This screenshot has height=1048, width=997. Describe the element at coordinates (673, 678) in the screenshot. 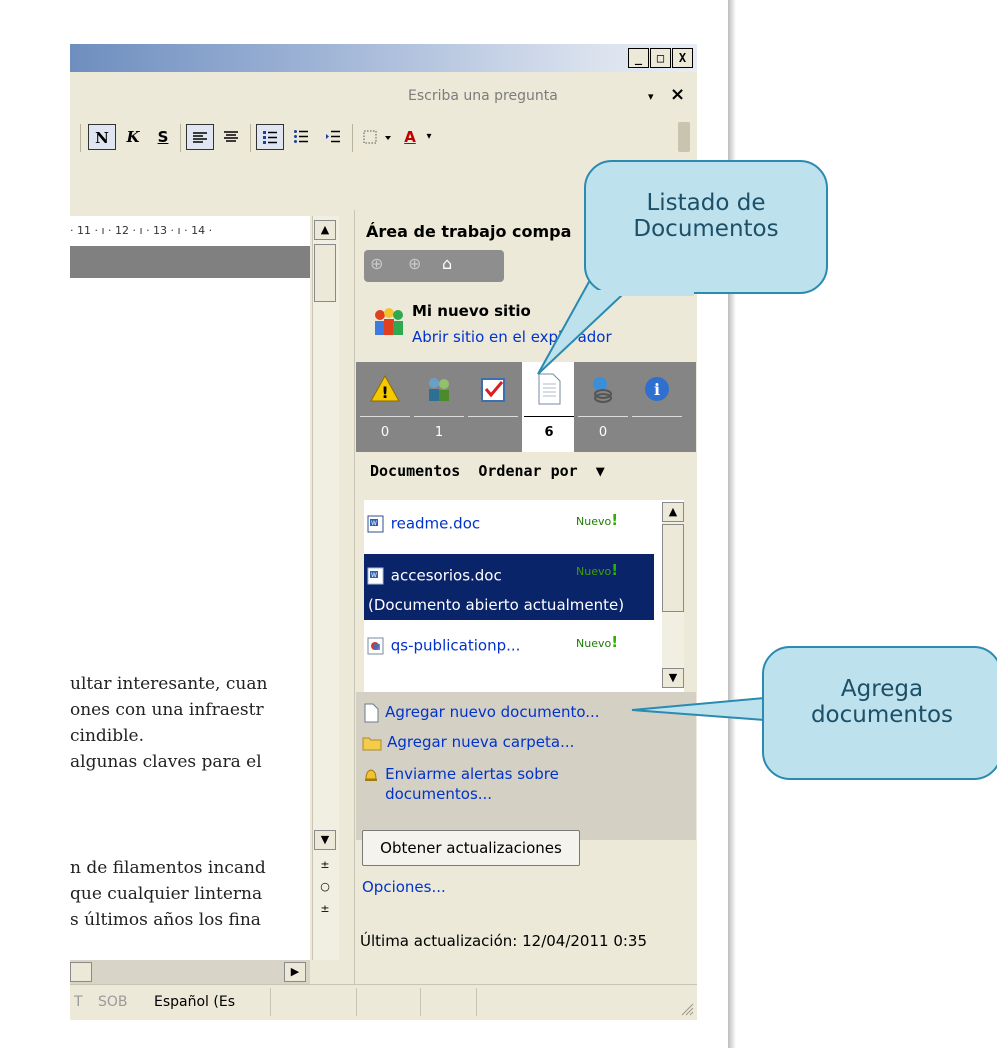

I see `list-scroll-down: ▼` at that location.